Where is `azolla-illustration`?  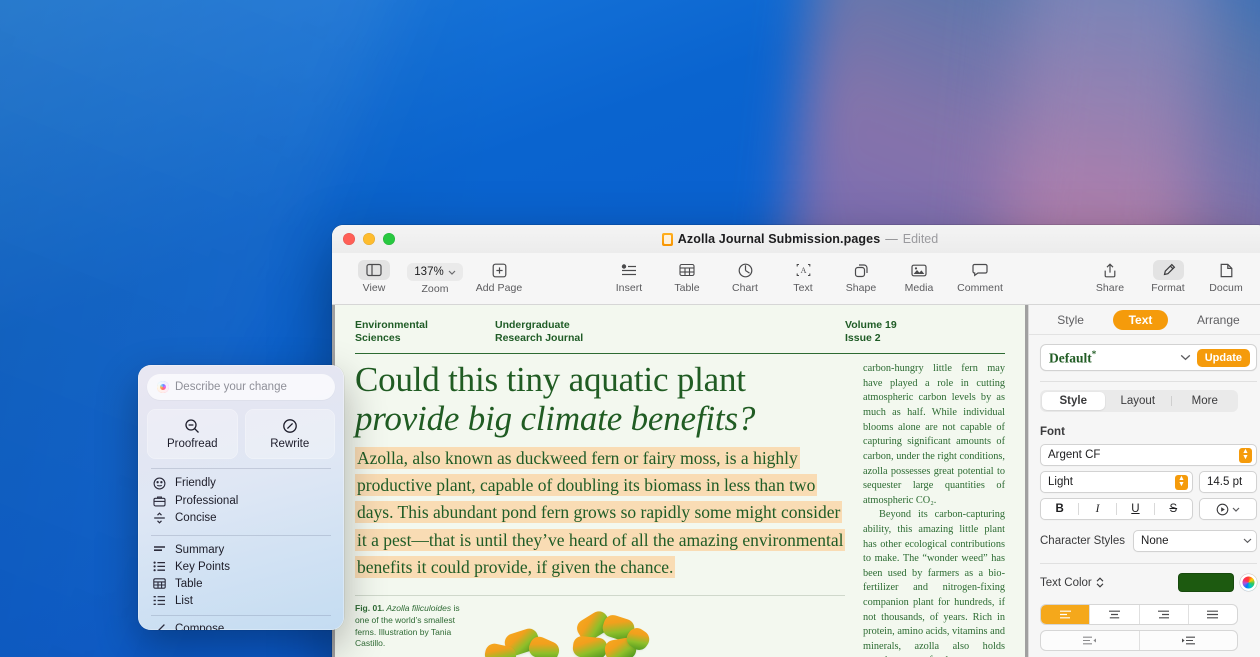
azolla-illustration is located at coordinates (661, 630).